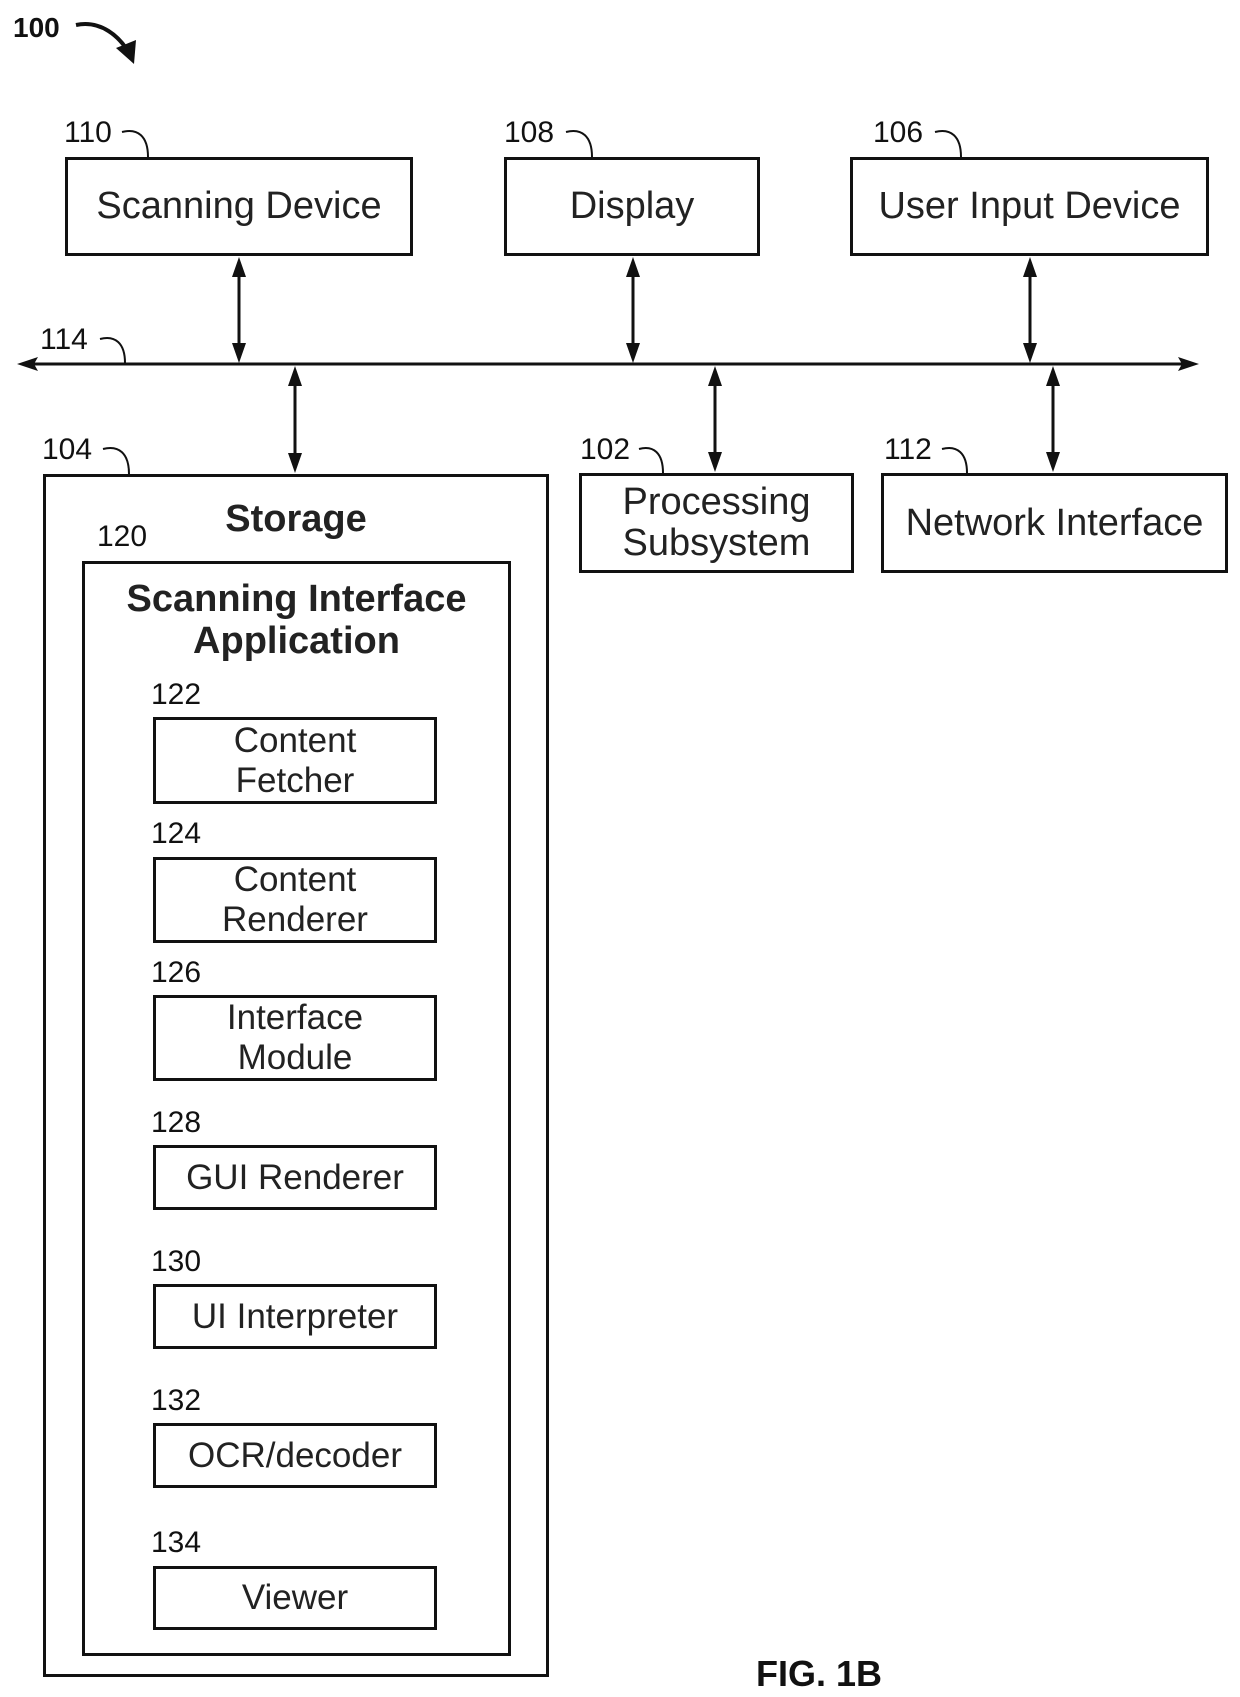 The width and height of the screenshot is (1240, 1697). What do you see at coordinates (176, 1542) in the screenshot?
I see `viewer-ref: 134` at bounding box center [176, 1542].